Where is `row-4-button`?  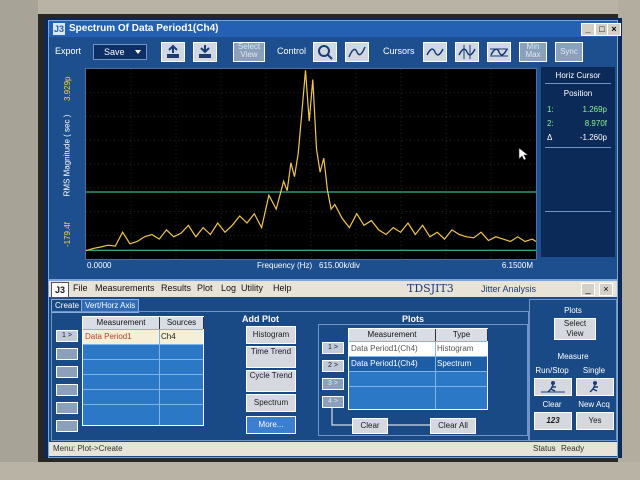
row-4-button is located at coordinates (67, 390).